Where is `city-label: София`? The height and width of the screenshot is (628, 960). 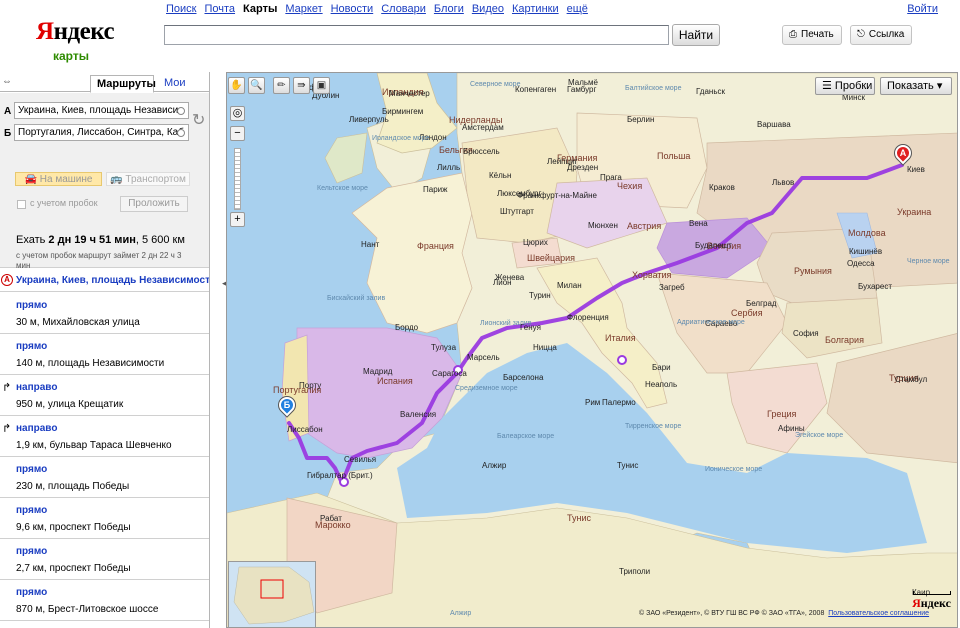 city-label: София is located at coordinates (806, 333).